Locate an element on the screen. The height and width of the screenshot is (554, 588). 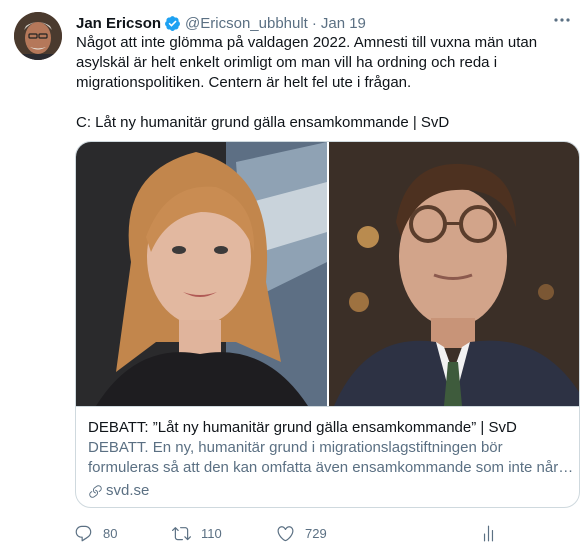
analytics-button is located at coordinates (488, 533).